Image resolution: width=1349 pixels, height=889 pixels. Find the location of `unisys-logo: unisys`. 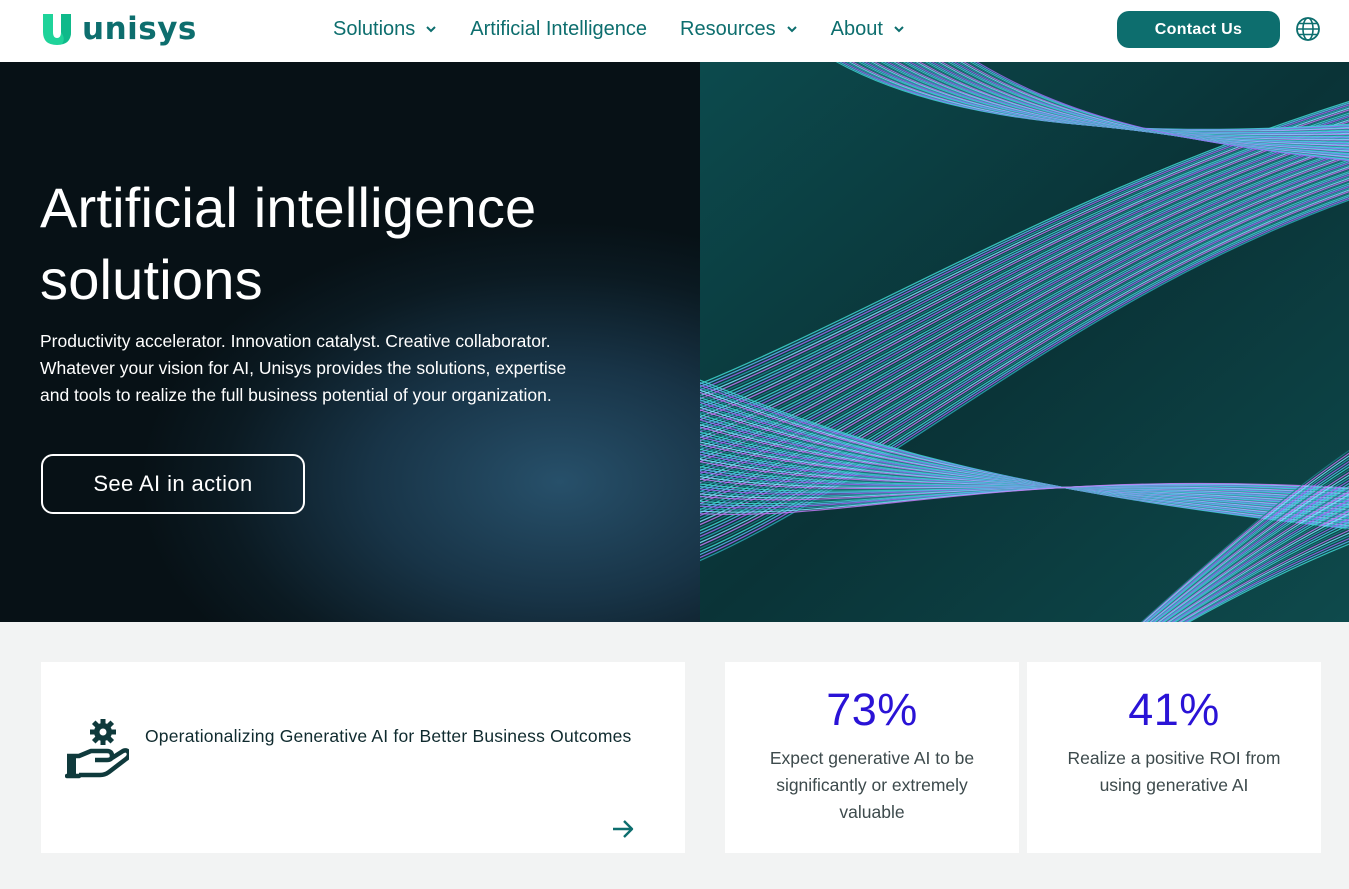

unisys-logo: unisys is located at coordinates (118, 29).